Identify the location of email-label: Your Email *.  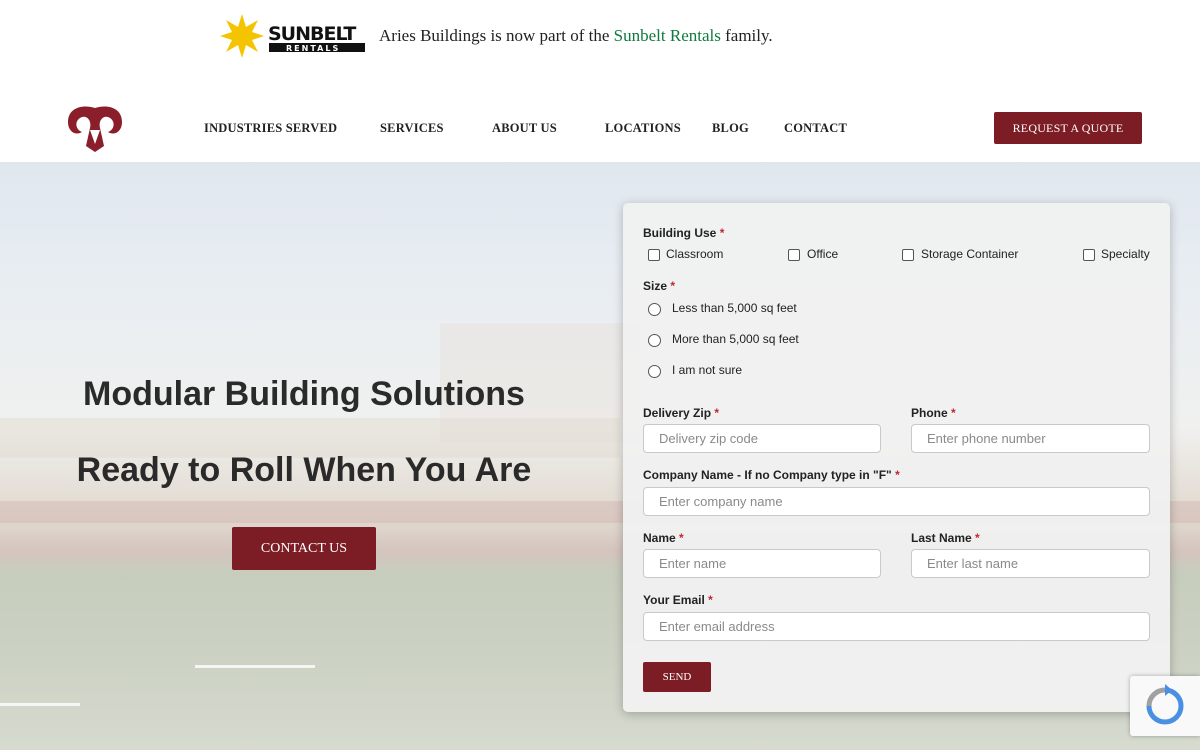
(678, 600).